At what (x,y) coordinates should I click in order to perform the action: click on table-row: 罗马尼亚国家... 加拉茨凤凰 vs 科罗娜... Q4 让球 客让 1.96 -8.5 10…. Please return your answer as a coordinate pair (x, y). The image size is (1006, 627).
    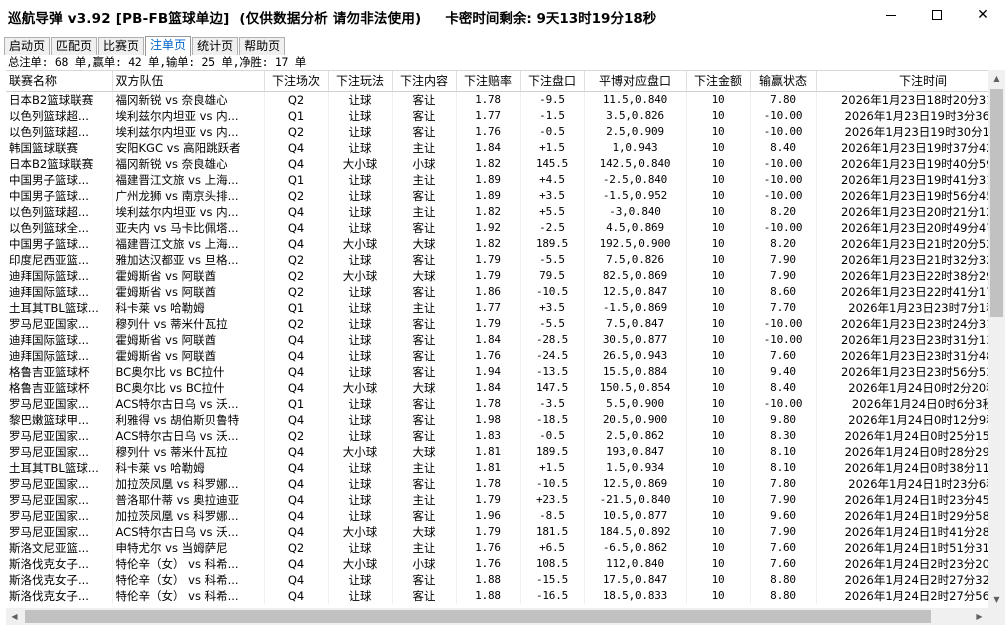
    Looking at the image, I should click on (497, 515).